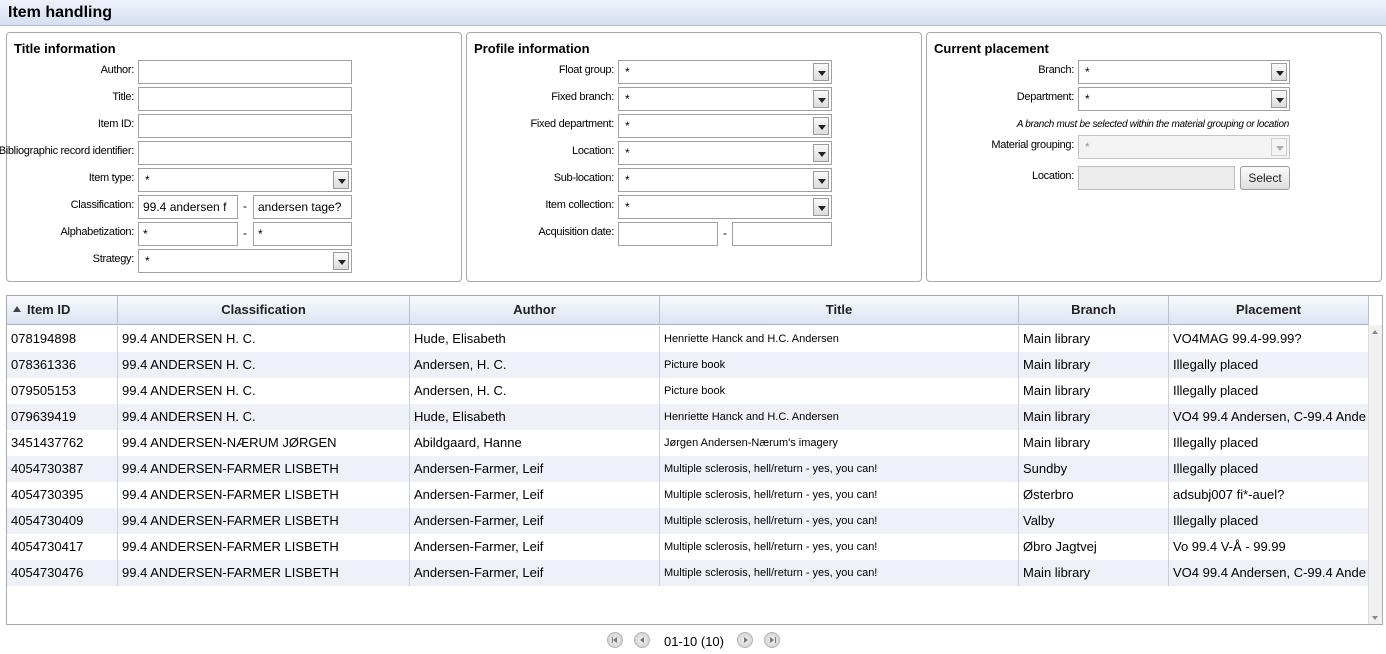  What do you see at coordinates (188, 234) in the screenshot?
I see `alphabetization-from-input` at bounding box center [188, 234].